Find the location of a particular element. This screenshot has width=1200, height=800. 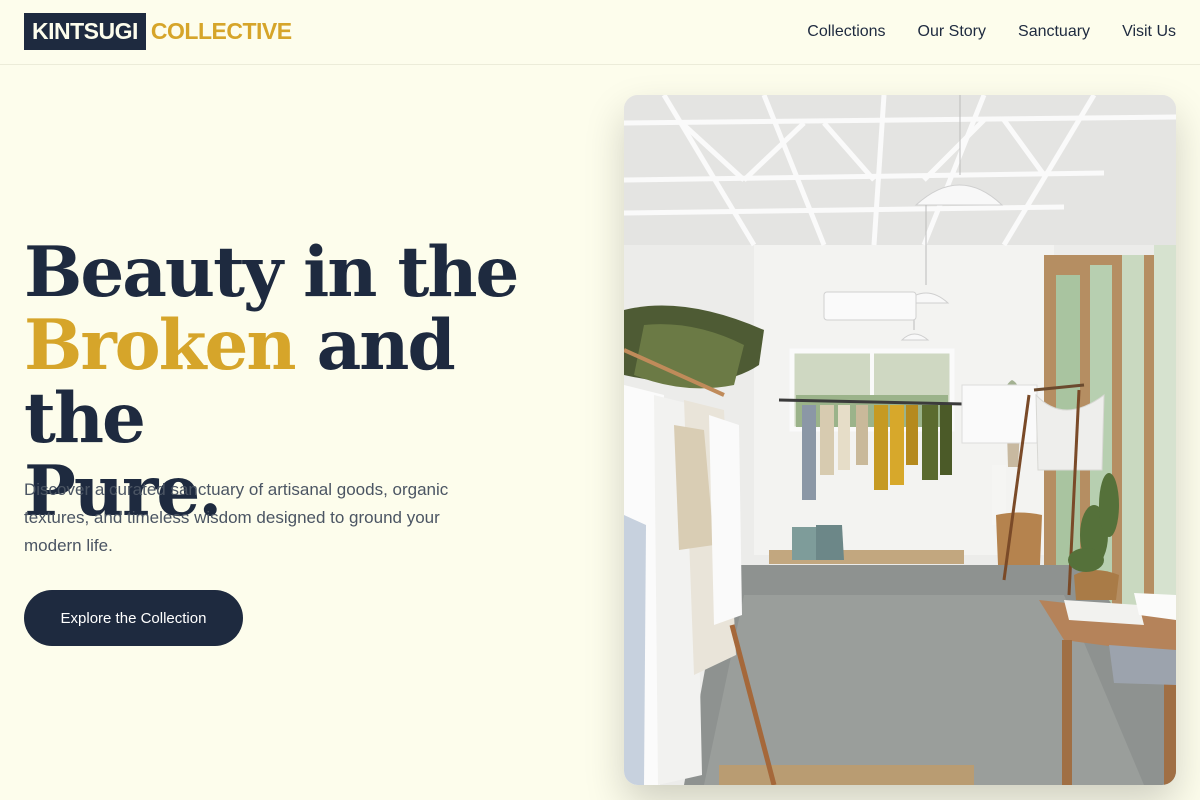

headline-line-1: Beauty in the is located at coordinates (271, 272).